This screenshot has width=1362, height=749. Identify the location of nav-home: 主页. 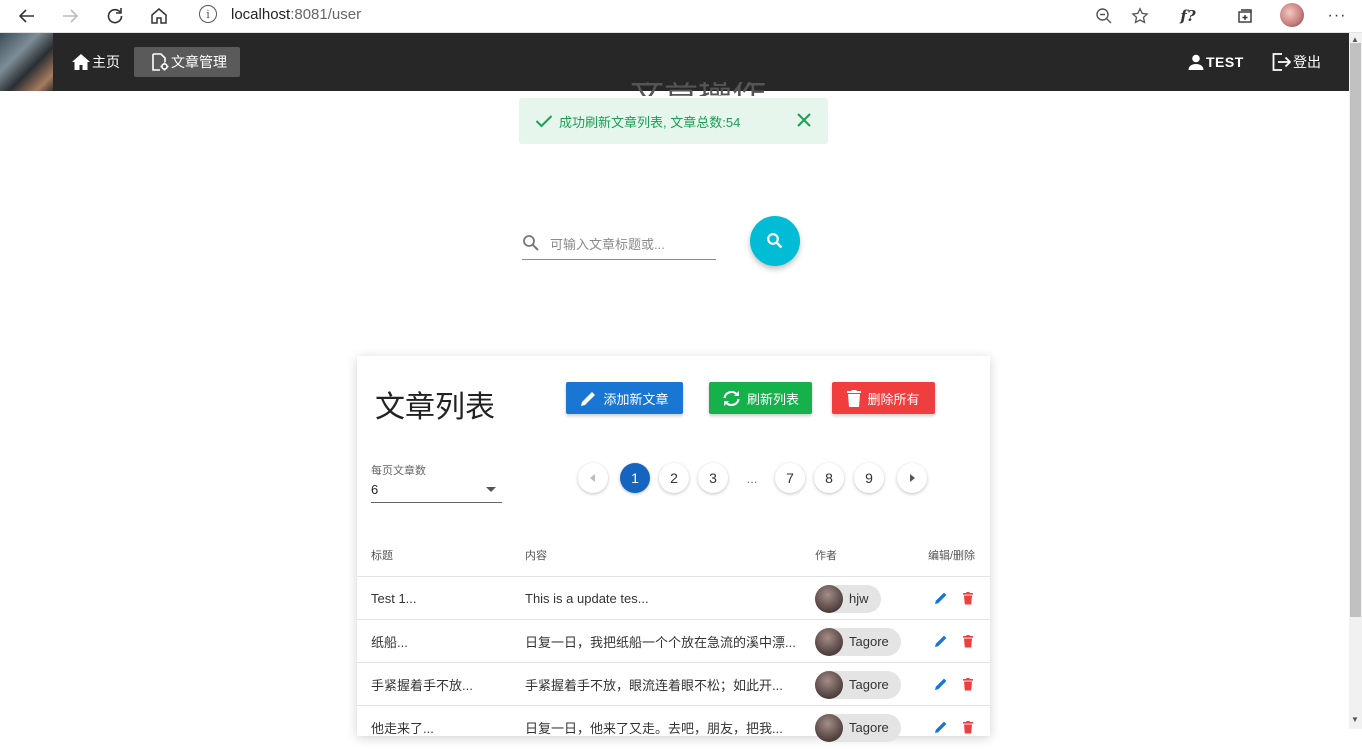
(96, 62).